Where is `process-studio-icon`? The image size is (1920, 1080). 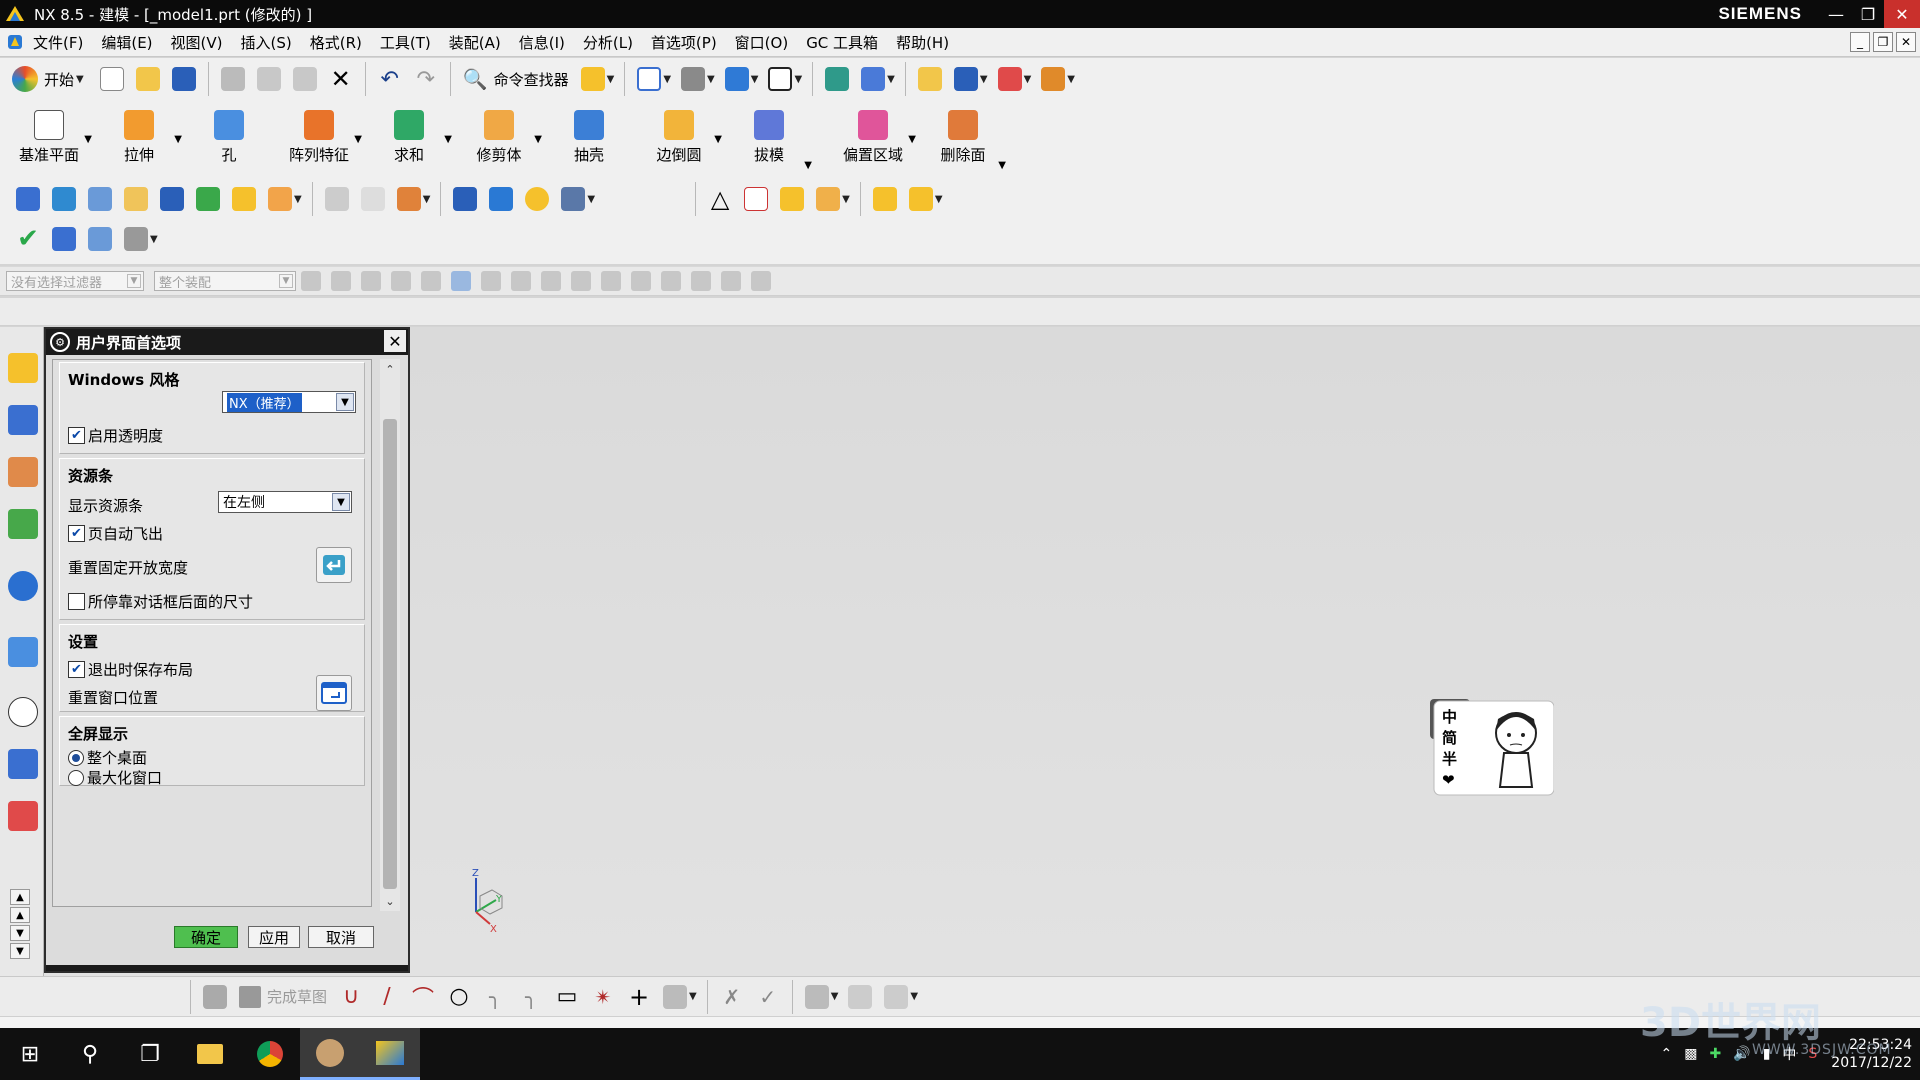
process-studio-icon is located at coordinates (23, 764).